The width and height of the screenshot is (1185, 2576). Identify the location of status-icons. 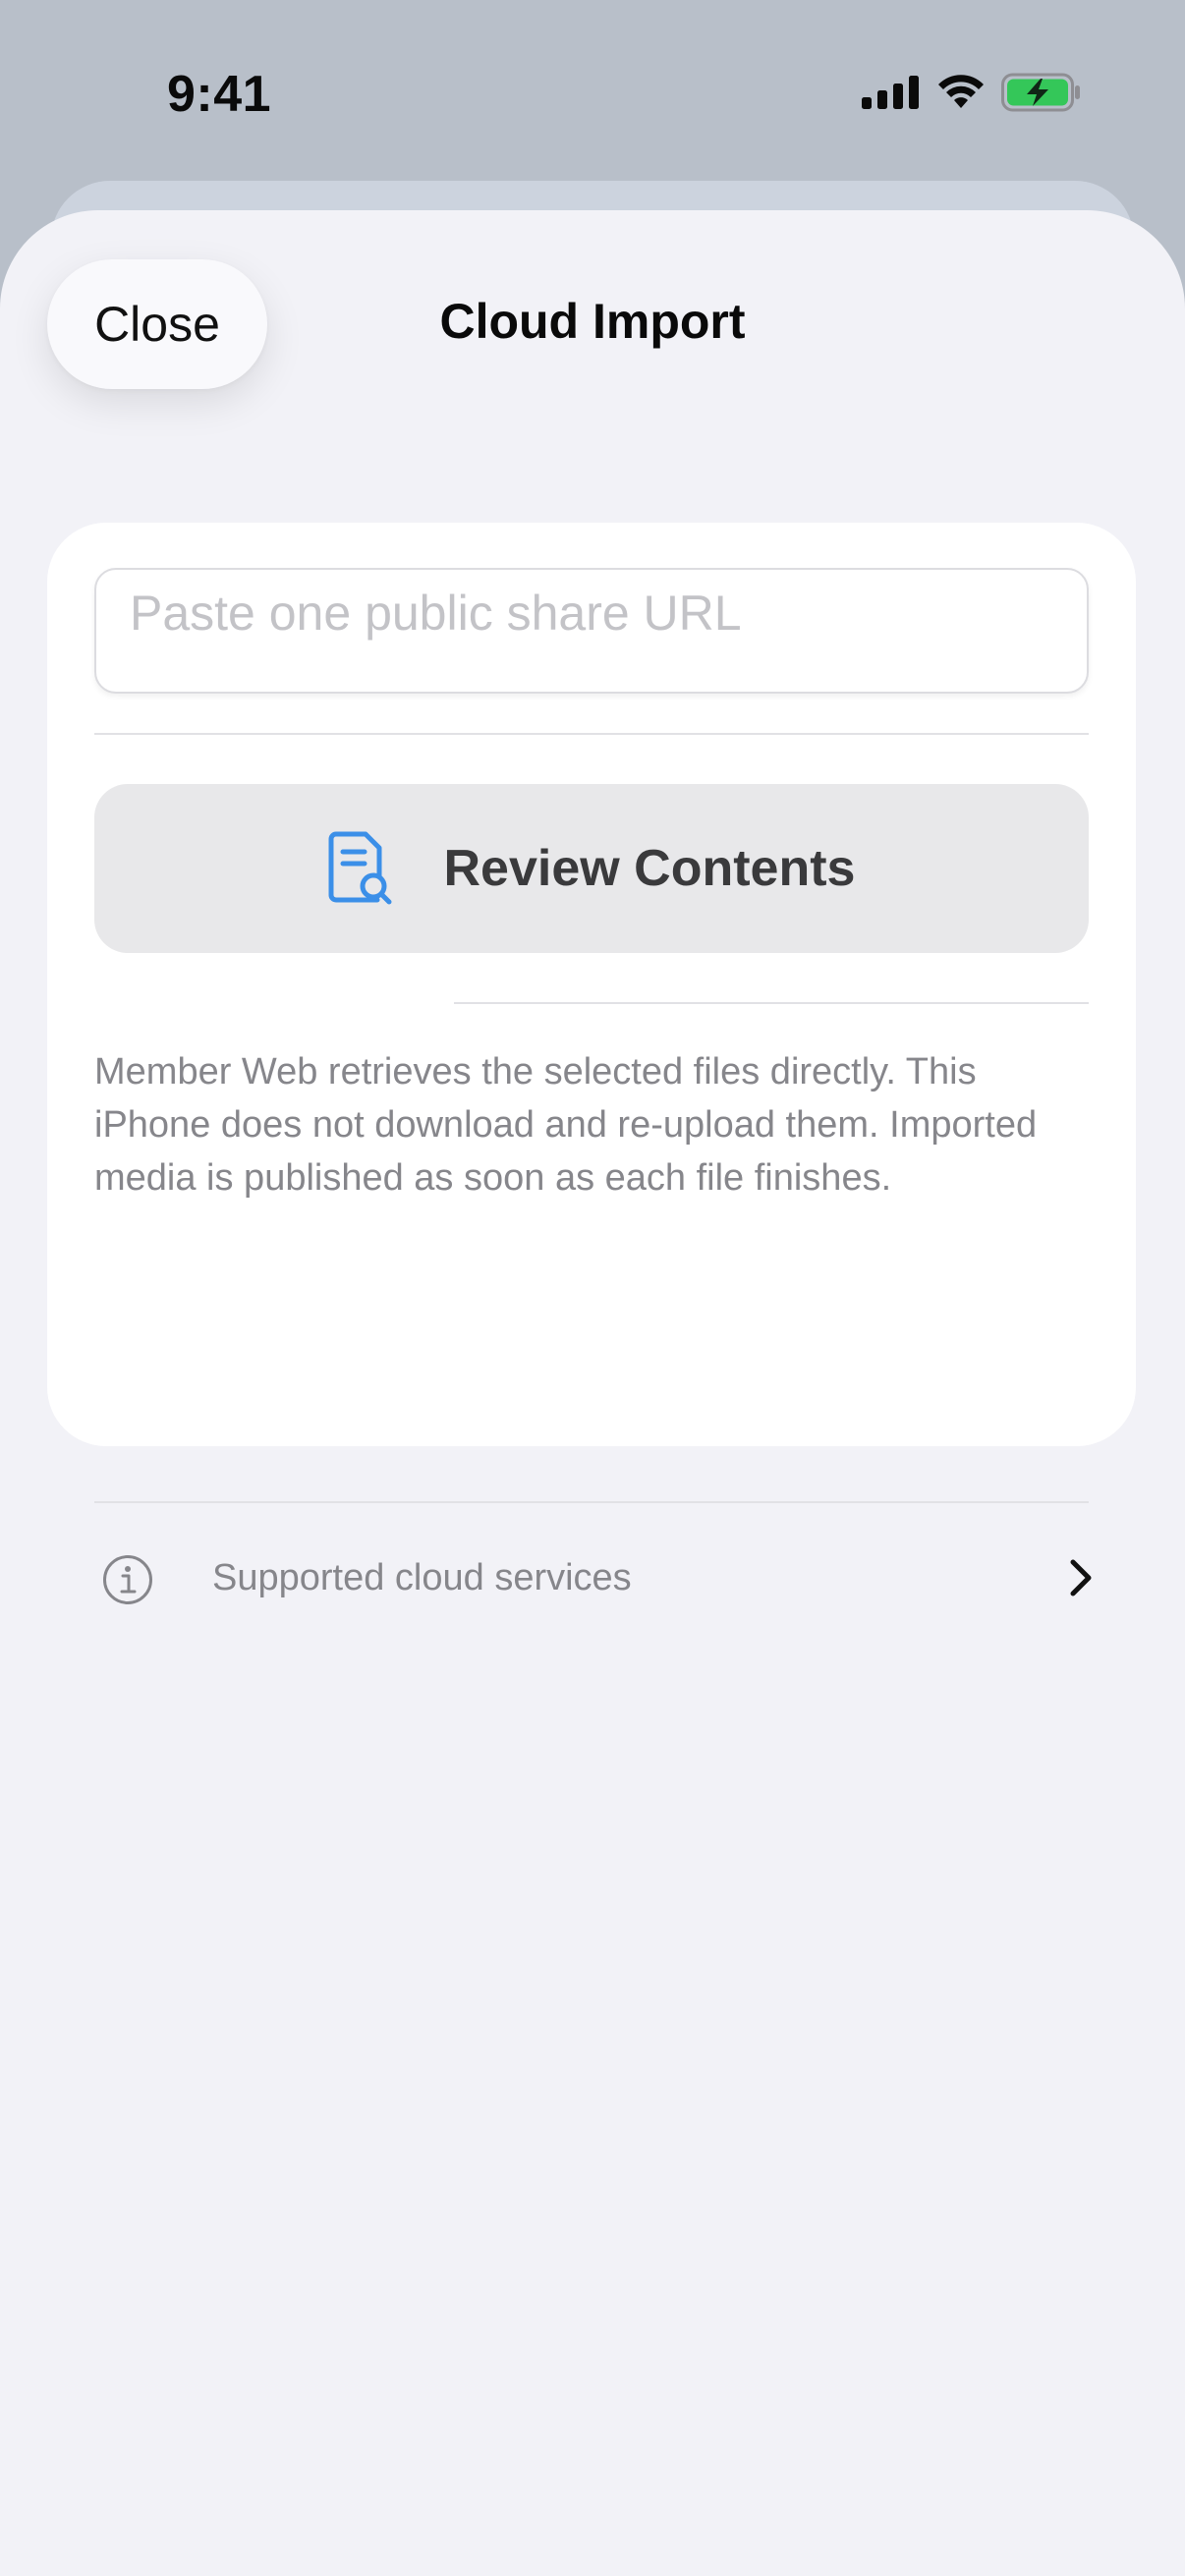
(972, 92).